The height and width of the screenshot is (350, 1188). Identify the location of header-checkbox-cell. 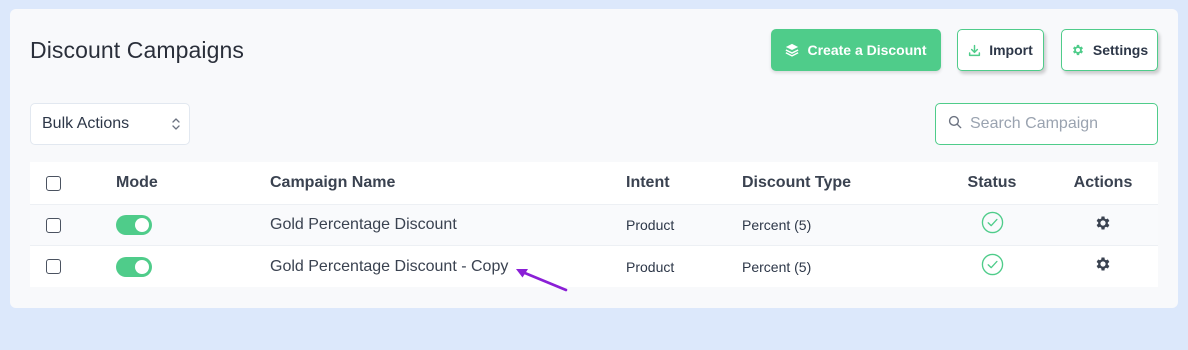
(53, 183).